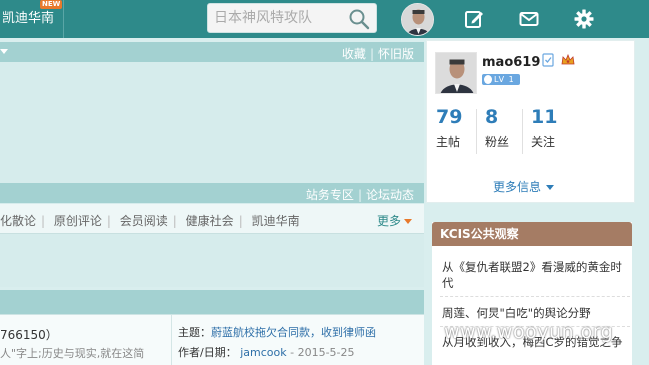  I want to click on stat-number: 8, so click(492, 117).